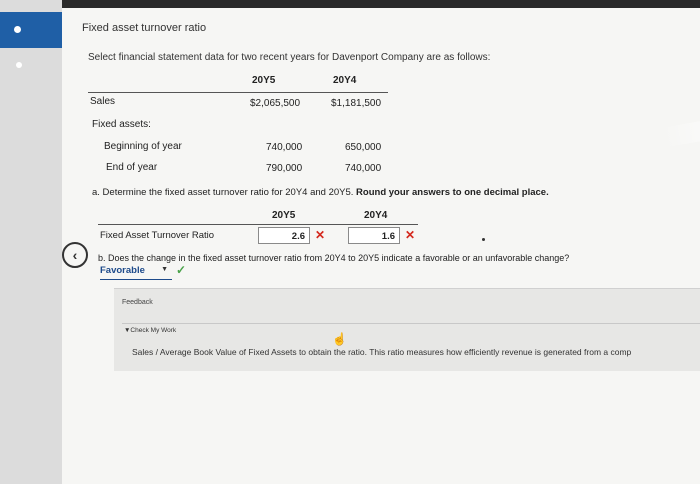  What do you see at coordinates (284, 235) in the screenshot?
I see `answer-input-20y5: 2.6` at bounding box center [284, 235].